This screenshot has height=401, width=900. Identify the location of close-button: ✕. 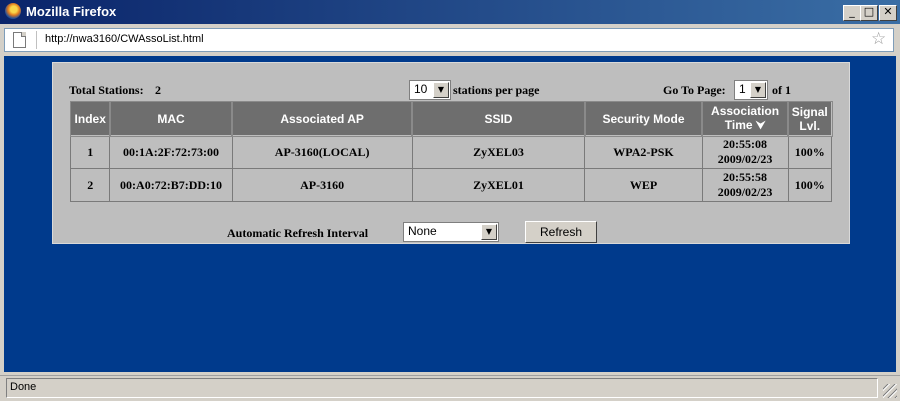
(888, 13).